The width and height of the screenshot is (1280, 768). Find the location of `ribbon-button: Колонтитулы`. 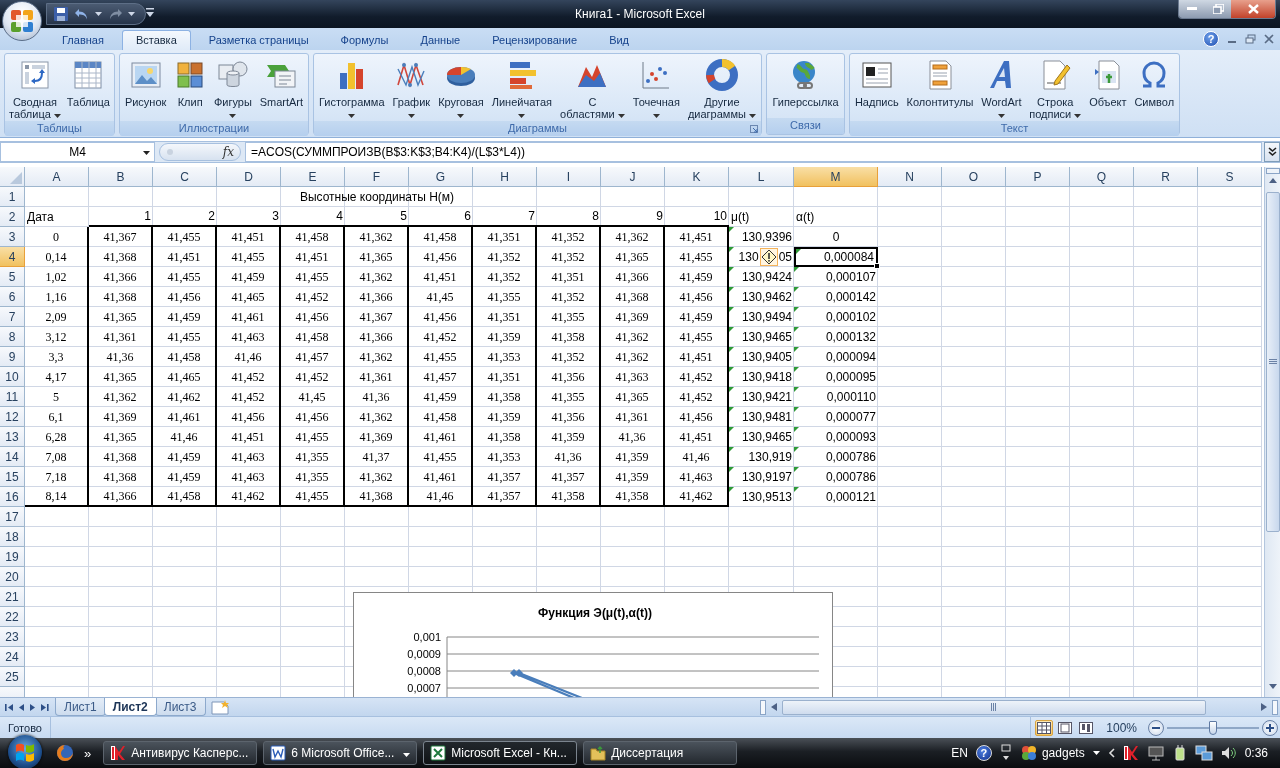

ribbon-button: Колонтитулы is located at coordinates (940, 82).